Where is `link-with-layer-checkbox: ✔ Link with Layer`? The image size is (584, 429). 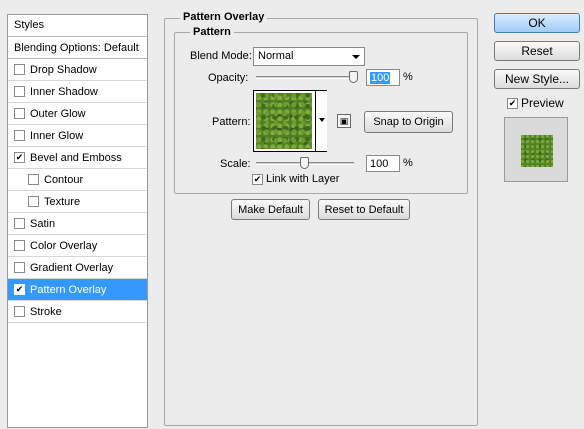 link-with-layer-checkbox: ✔ Link with Layer is located at coordinates (295, 179).